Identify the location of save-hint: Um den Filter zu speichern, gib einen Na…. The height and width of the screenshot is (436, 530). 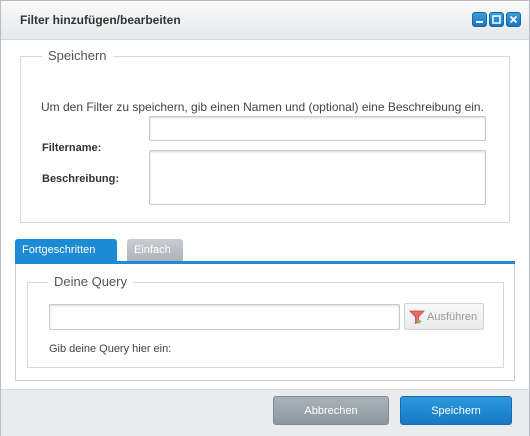
(262, 107).